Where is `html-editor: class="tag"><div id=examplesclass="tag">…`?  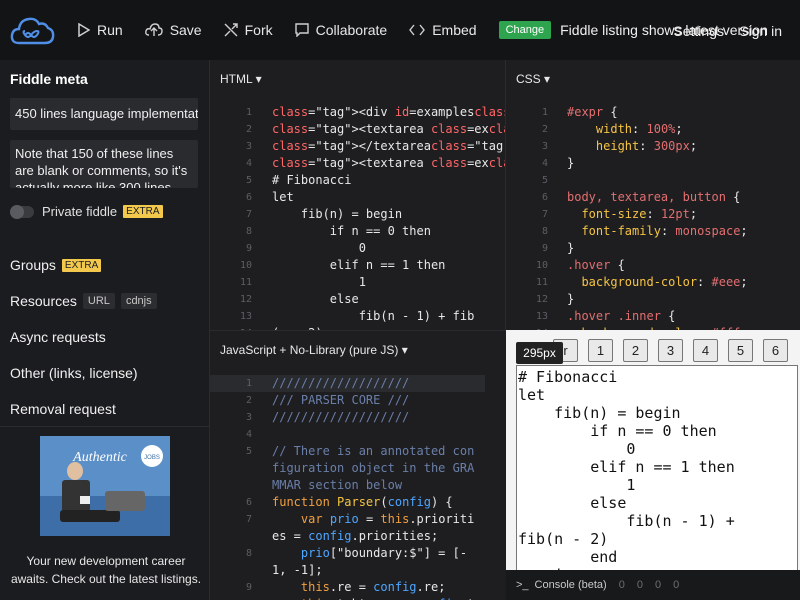 html-editor: class="tag"><div id=examplesclass="tag">… is located at coordinates (388, 217).